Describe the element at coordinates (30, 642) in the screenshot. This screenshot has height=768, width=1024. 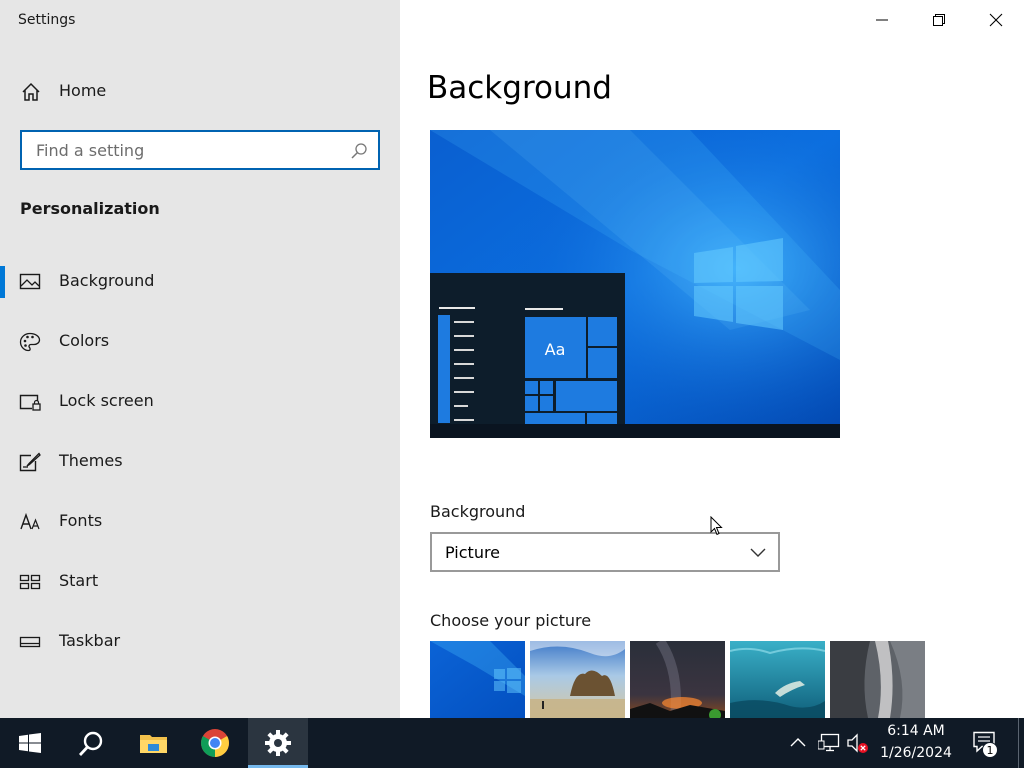
I see `taskbar-icon` at that location.